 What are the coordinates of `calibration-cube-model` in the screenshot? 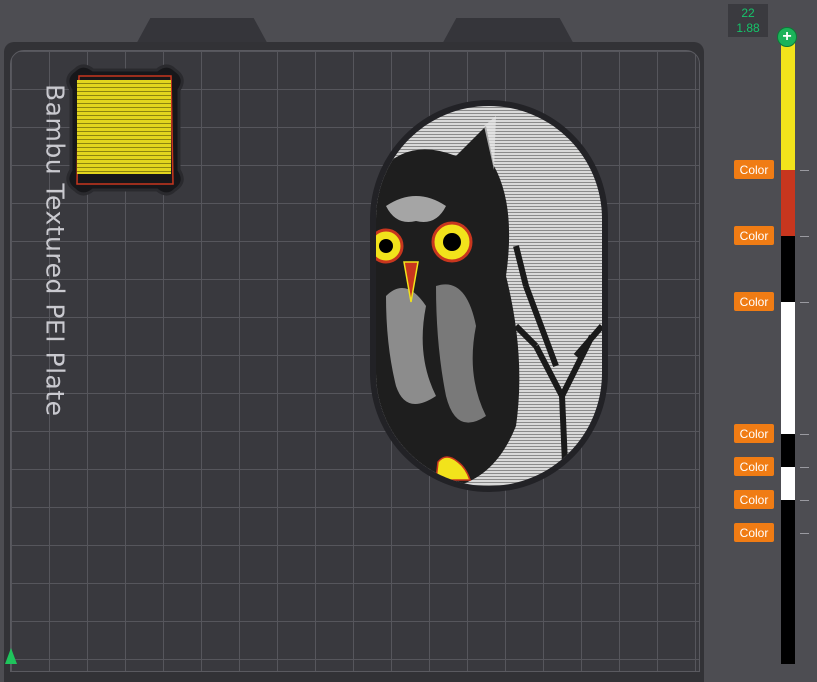 It's located at (125, 130).